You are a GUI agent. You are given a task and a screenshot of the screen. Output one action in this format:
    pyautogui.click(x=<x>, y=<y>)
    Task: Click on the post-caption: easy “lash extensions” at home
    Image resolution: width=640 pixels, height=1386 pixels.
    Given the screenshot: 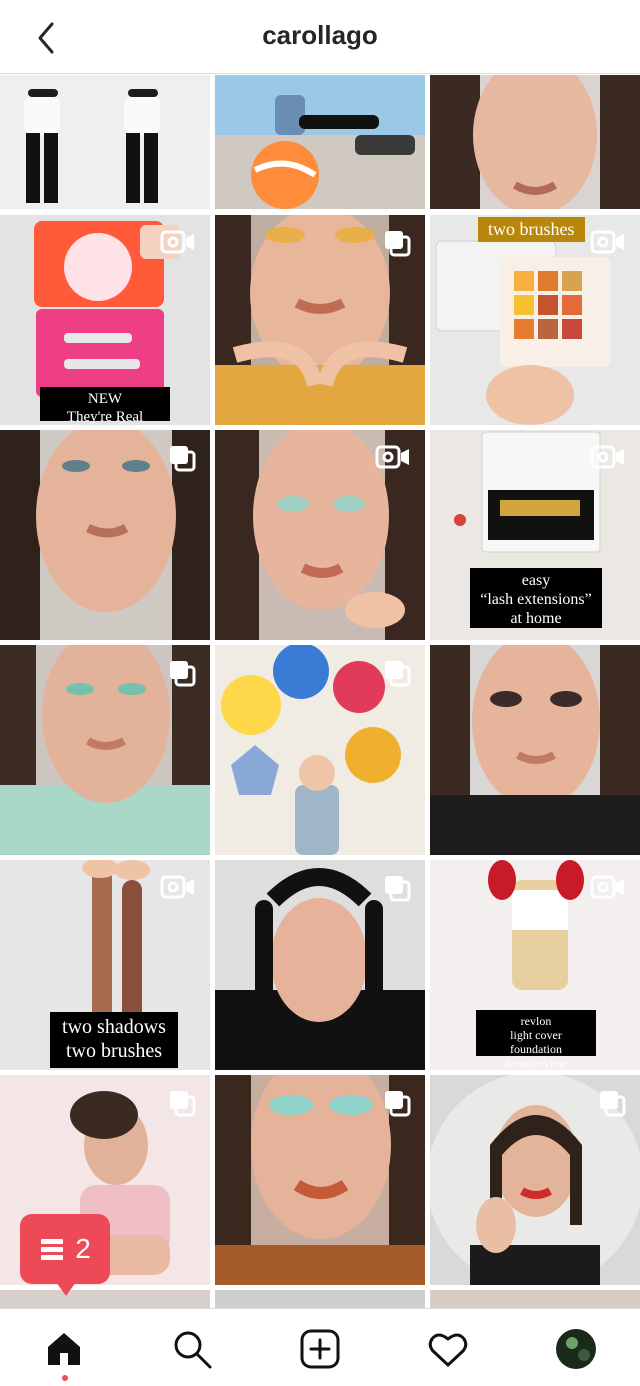 What is the action you would take?
    pyautogui.click(x=536, y=598)
    